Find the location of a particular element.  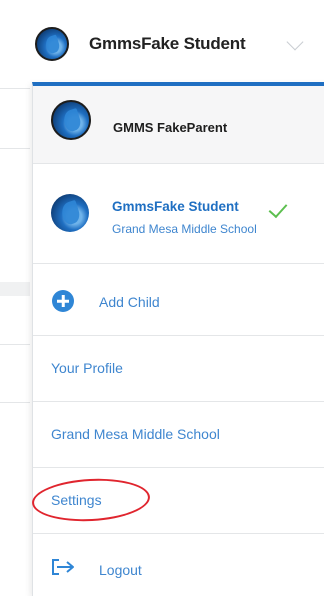

menu-item-school: Grand Mesa Middle School is located at coordinates (178, 435).